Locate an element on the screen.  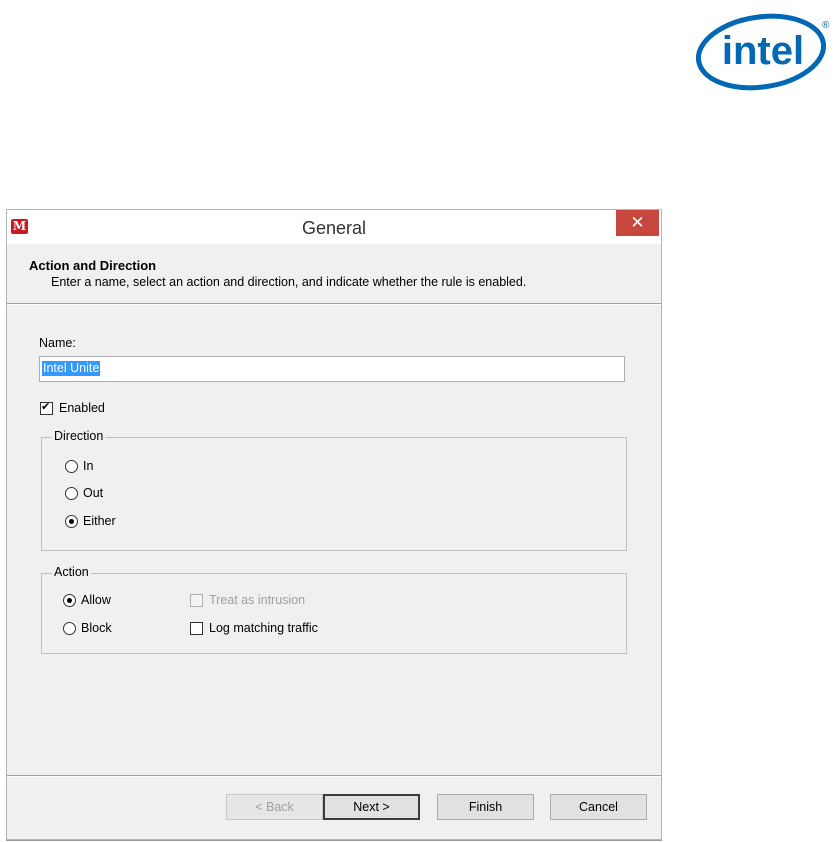
action-allow-radio is located at coordinates (69, 600).